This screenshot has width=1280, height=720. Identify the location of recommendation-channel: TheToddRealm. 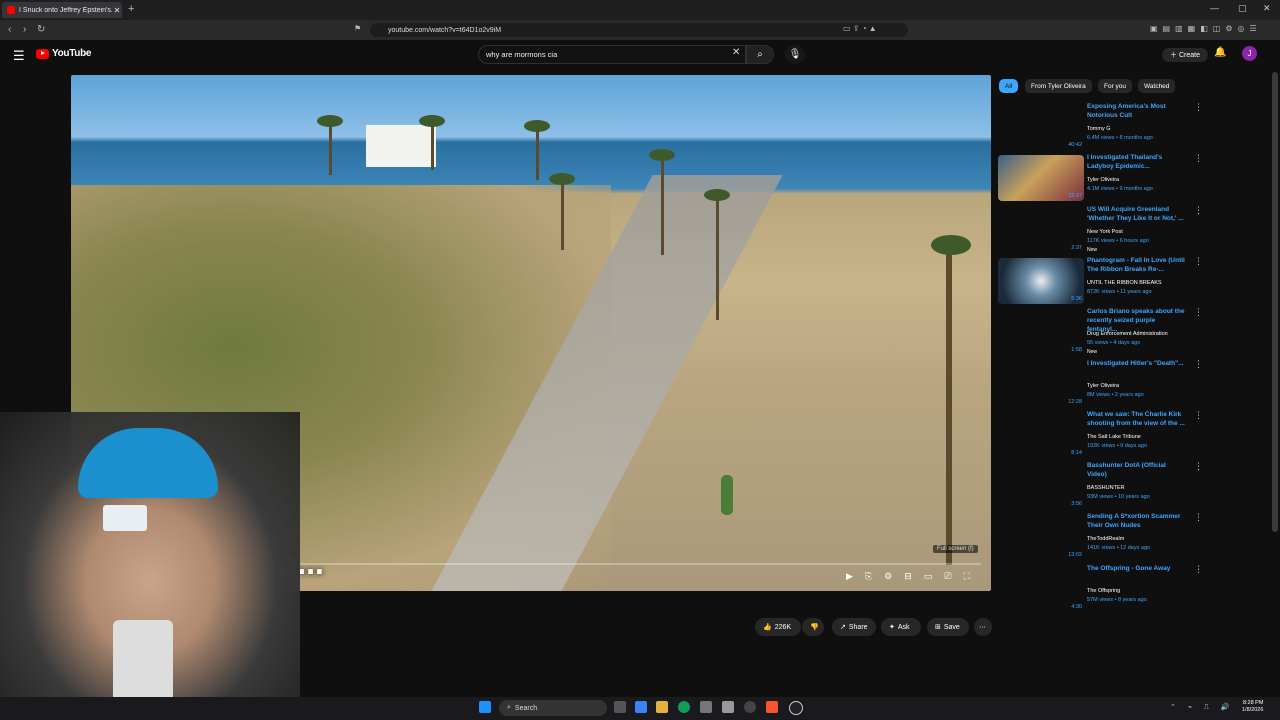
(1105, 539).